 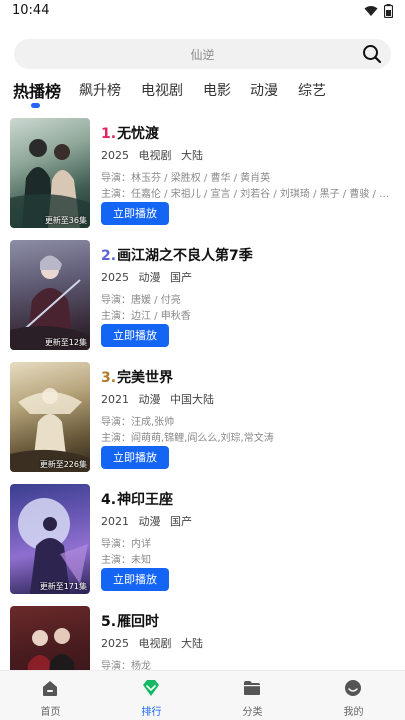 What do you see at coordinates (146, 316) in the screenshot?
I see `item-cast: 主演：边江 / 申秋香` at bounding box center [146, 316].